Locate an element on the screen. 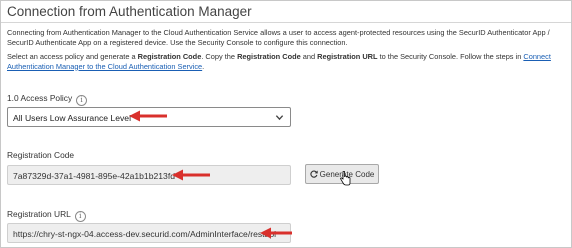 The height and width of the screenshot is (248, 572). title-divider is located at coordinates (286, 22).